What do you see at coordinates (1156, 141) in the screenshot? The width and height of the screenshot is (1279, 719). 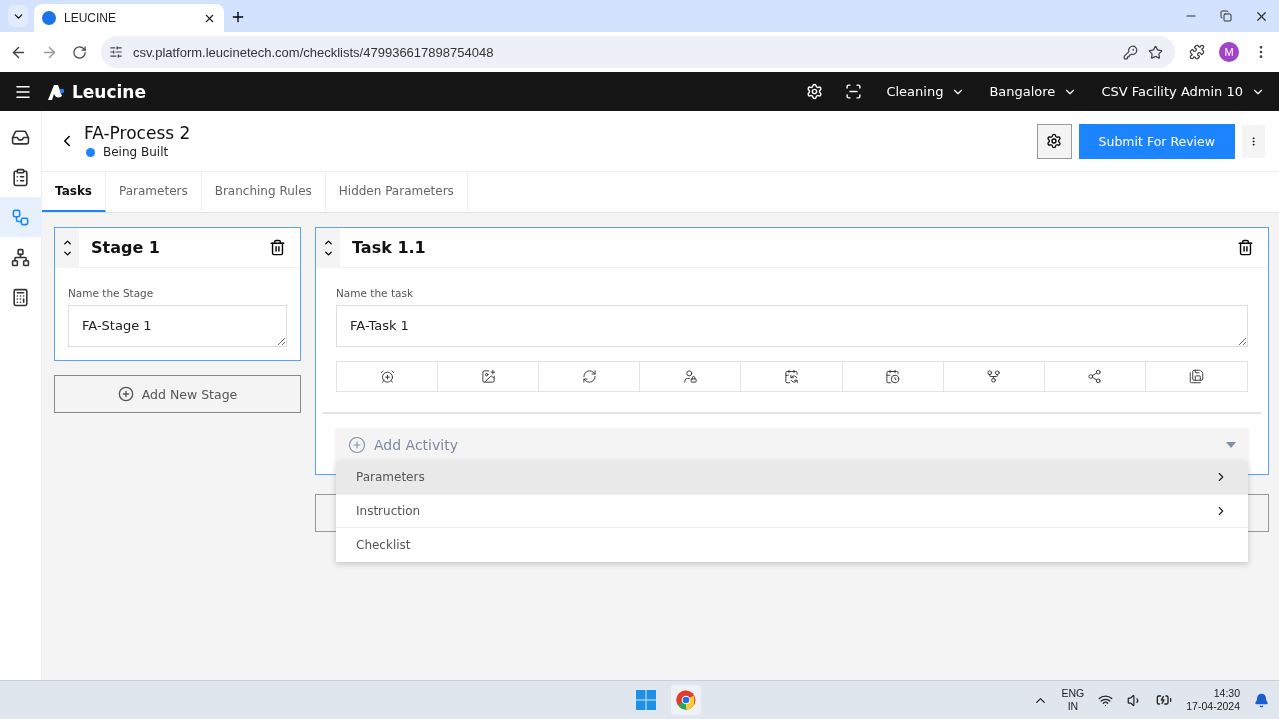 I see `submit-button: Submit For Review` at bounding box center [1156, 141].